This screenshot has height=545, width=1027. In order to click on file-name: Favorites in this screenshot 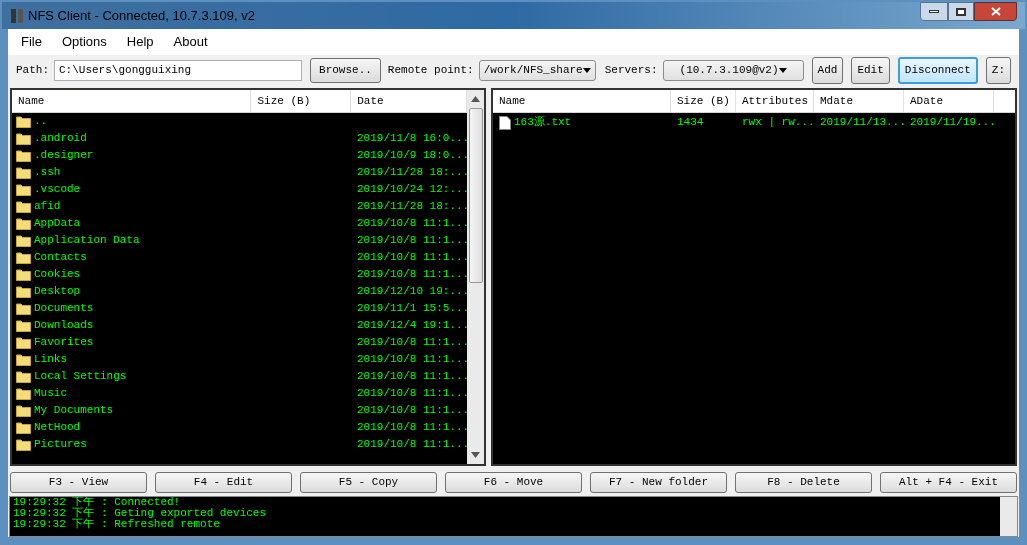, I will do `click(64, 342)`.